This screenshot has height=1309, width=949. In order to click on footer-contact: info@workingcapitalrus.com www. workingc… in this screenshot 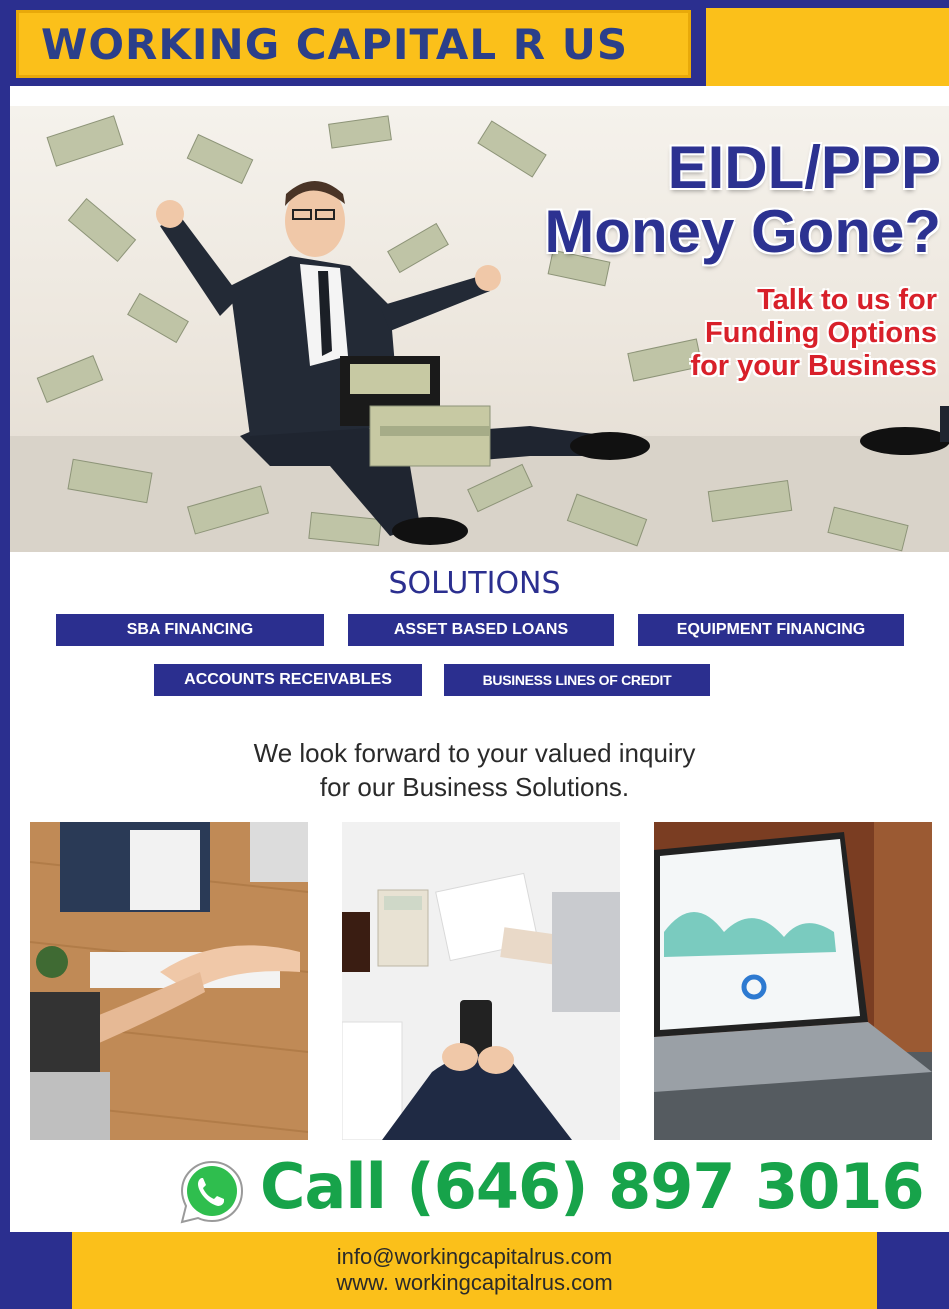, I will do `click(474, 1270)`.